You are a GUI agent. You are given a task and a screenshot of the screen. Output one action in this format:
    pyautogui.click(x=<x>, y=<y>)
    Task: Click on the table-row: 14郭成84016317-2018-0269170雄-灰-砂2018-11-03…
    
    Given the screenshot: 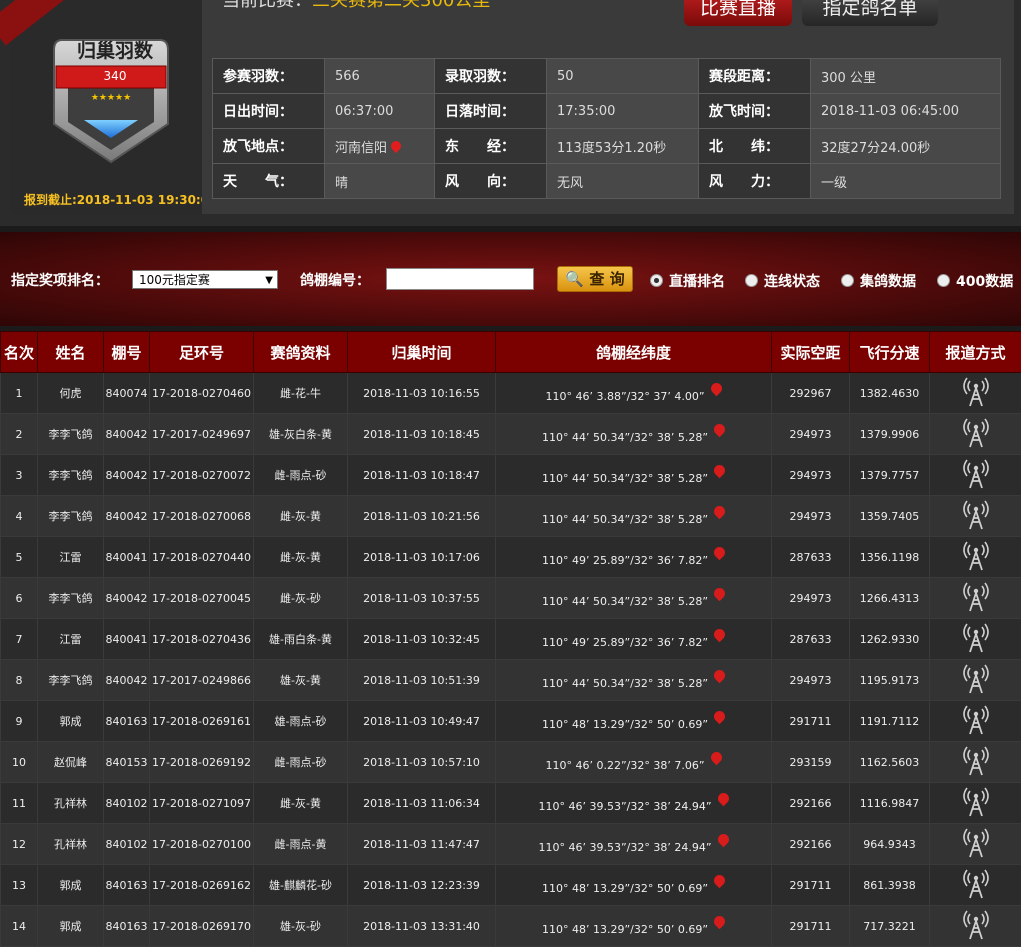 What is the action you would take?
    pyautogui.click(x=511, y=926)
    